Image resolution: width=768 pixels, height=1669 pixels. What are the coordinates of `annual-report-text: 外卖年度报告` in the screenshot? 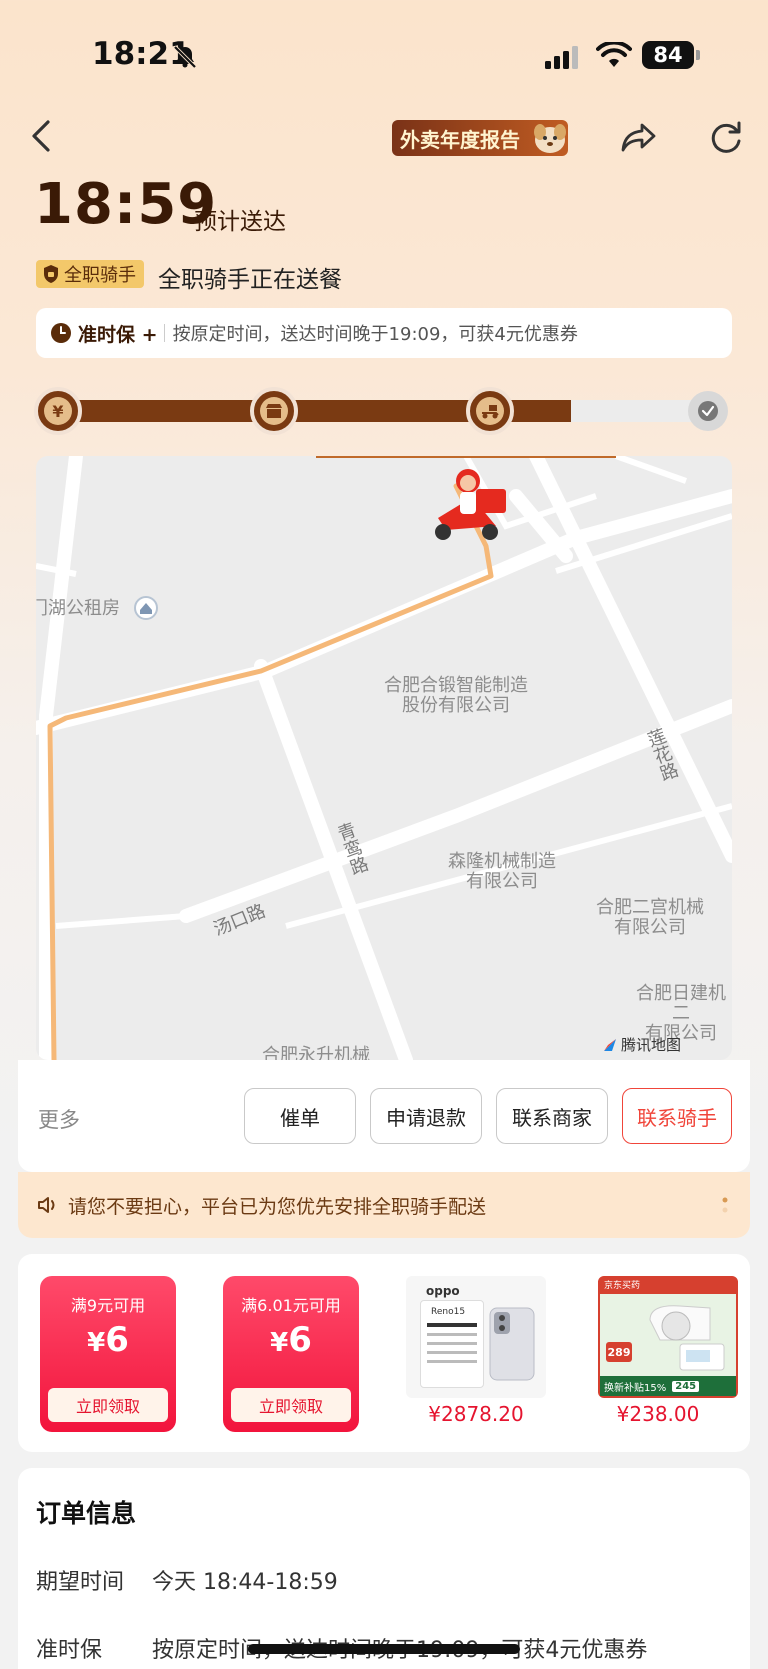 It's located at (460, 139).